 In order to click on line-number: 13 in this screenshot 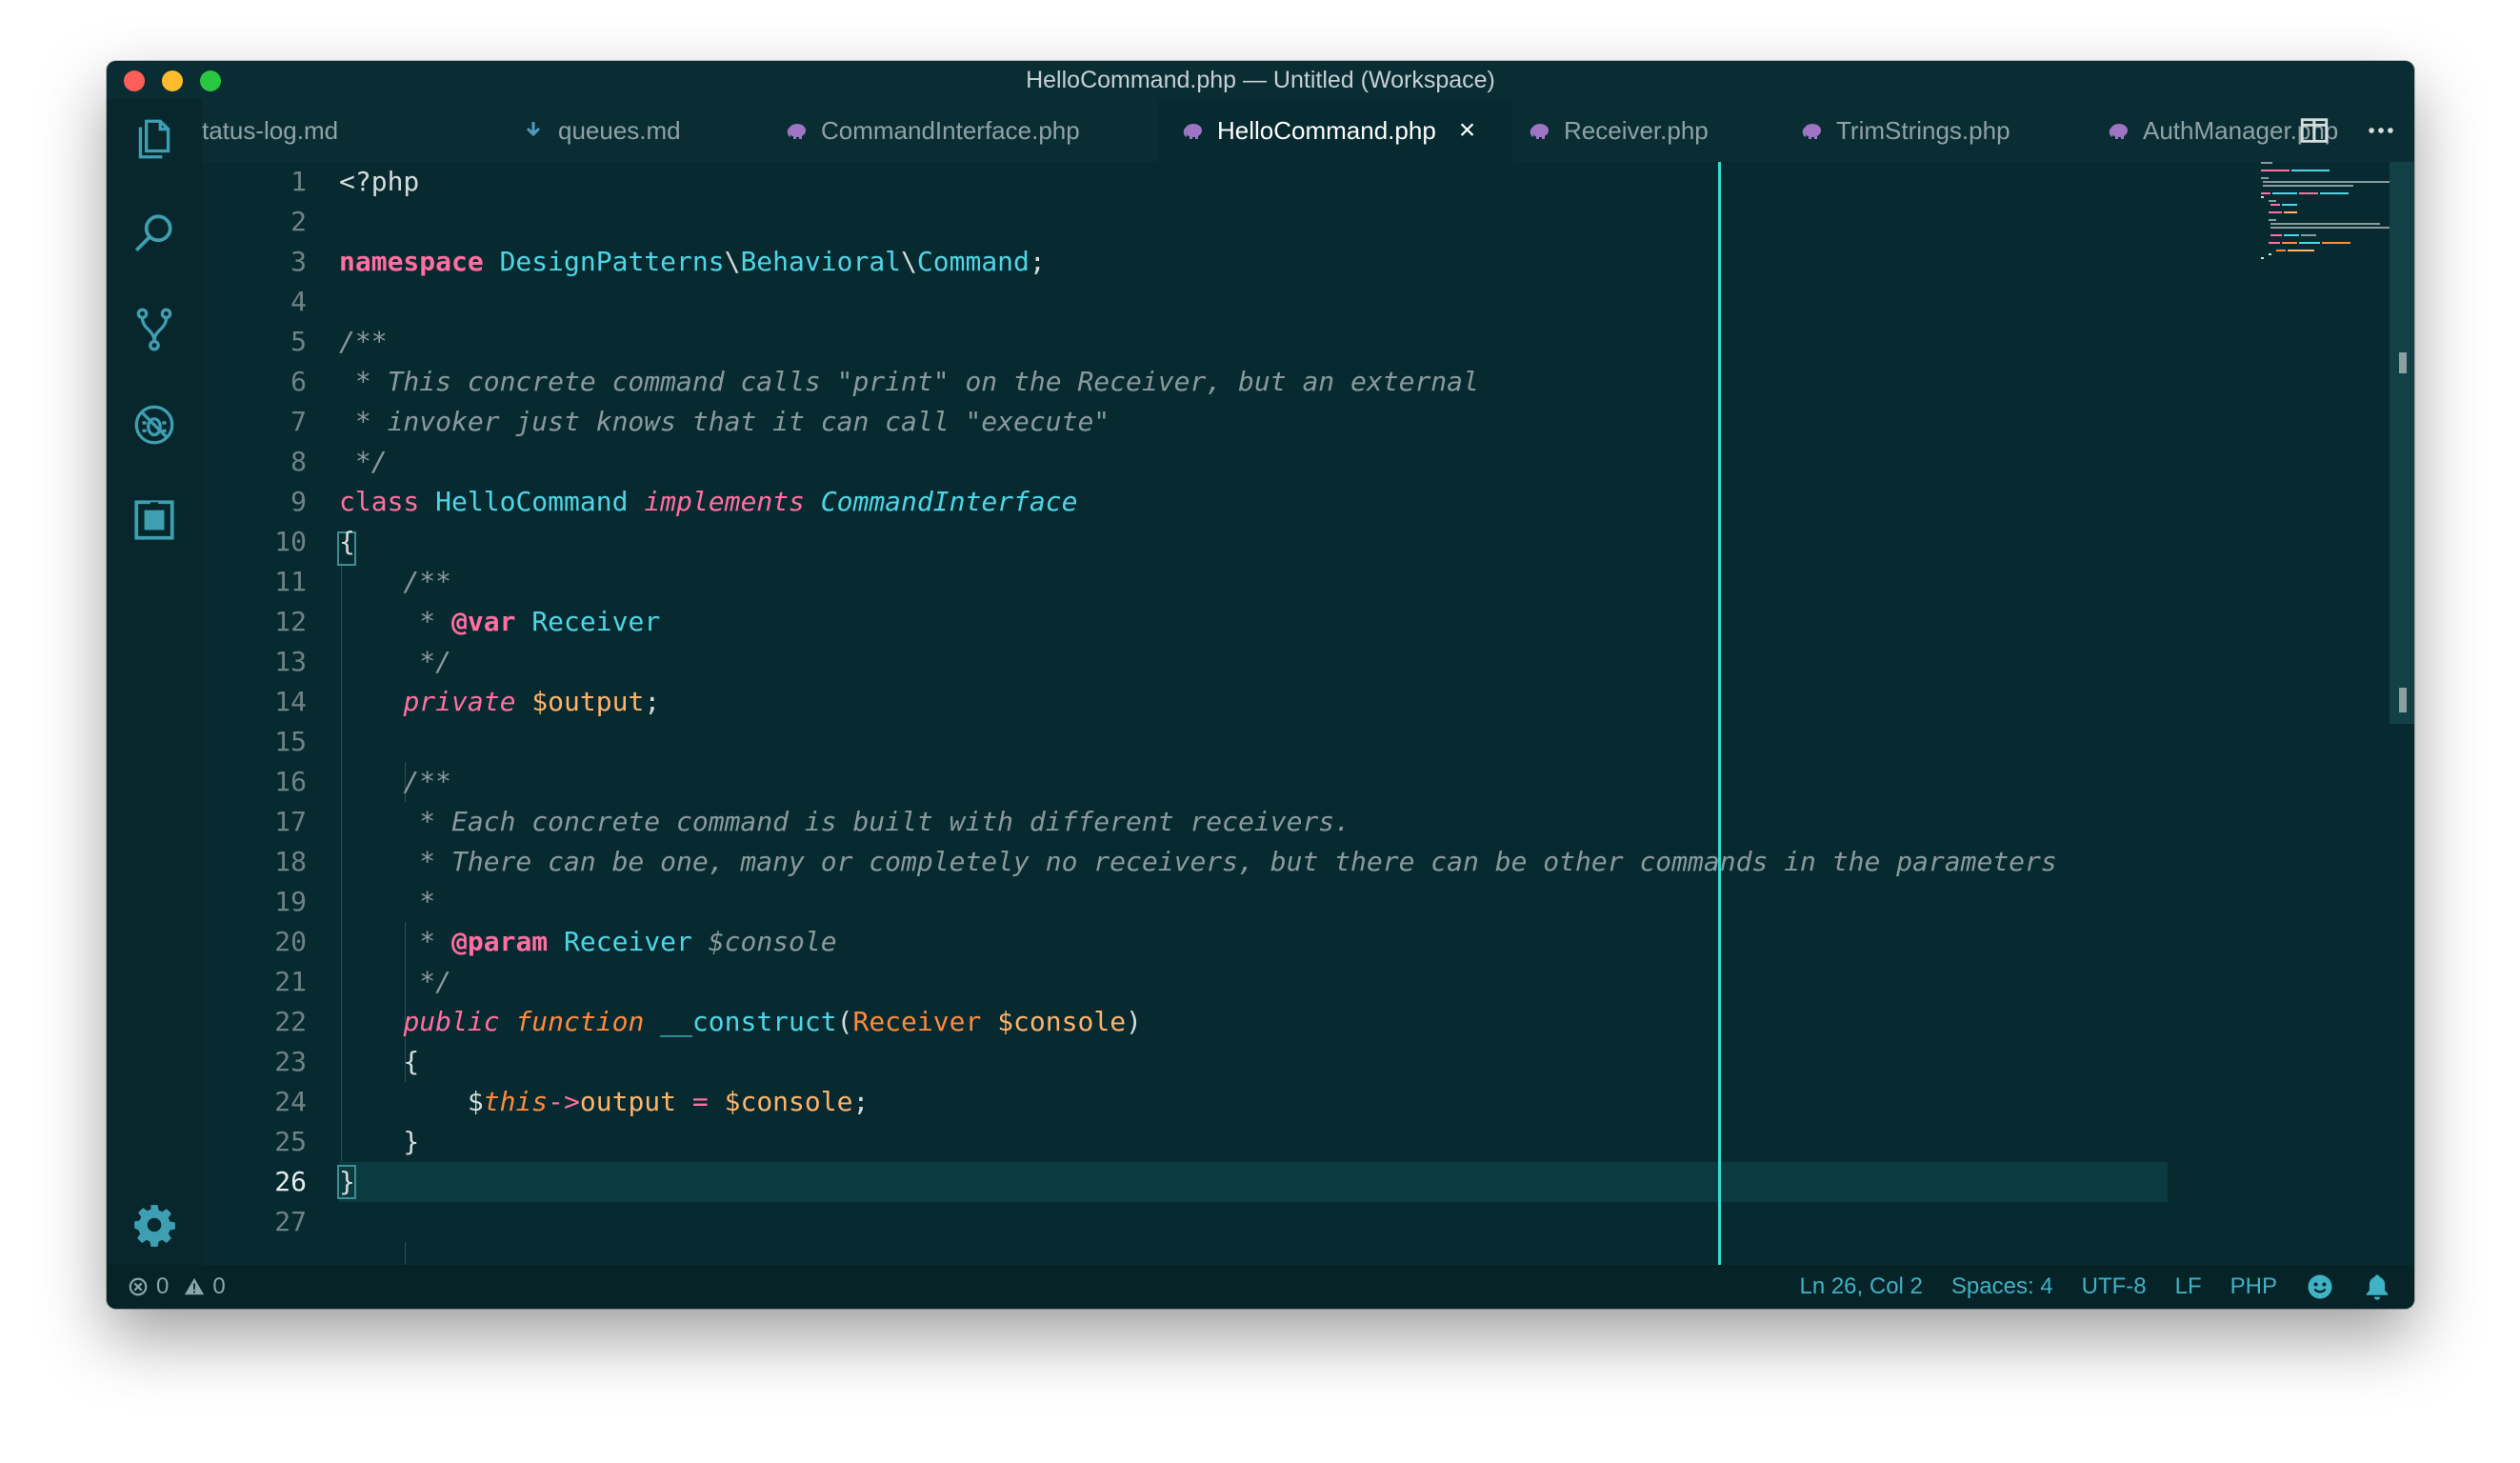, I will do `click(290, 662)`.